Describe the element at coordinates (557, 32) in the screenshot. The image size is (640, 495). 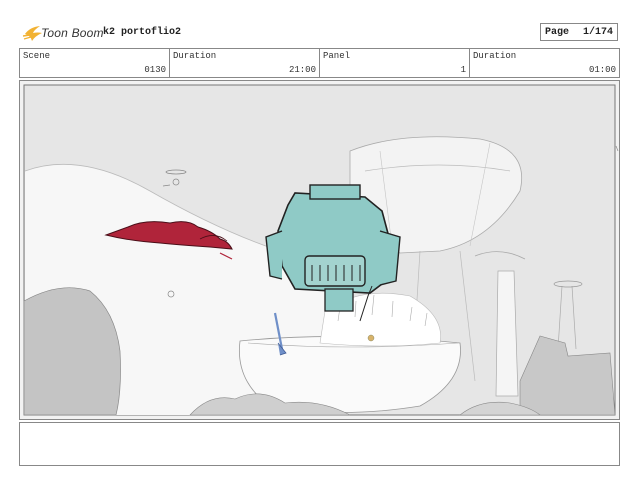
I see `page-label: Page` at that location.